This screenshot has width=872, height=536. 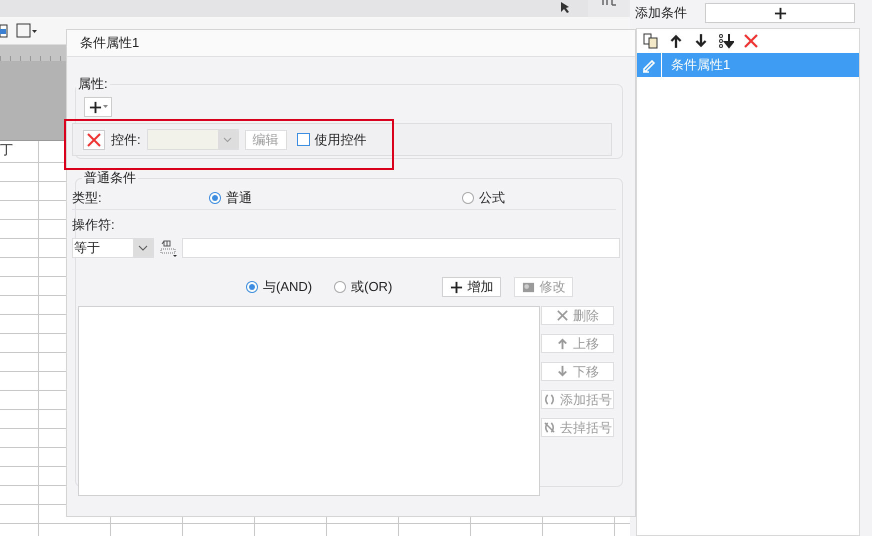 I want to click on type-radio: 公式, so click(x=483, y=198).